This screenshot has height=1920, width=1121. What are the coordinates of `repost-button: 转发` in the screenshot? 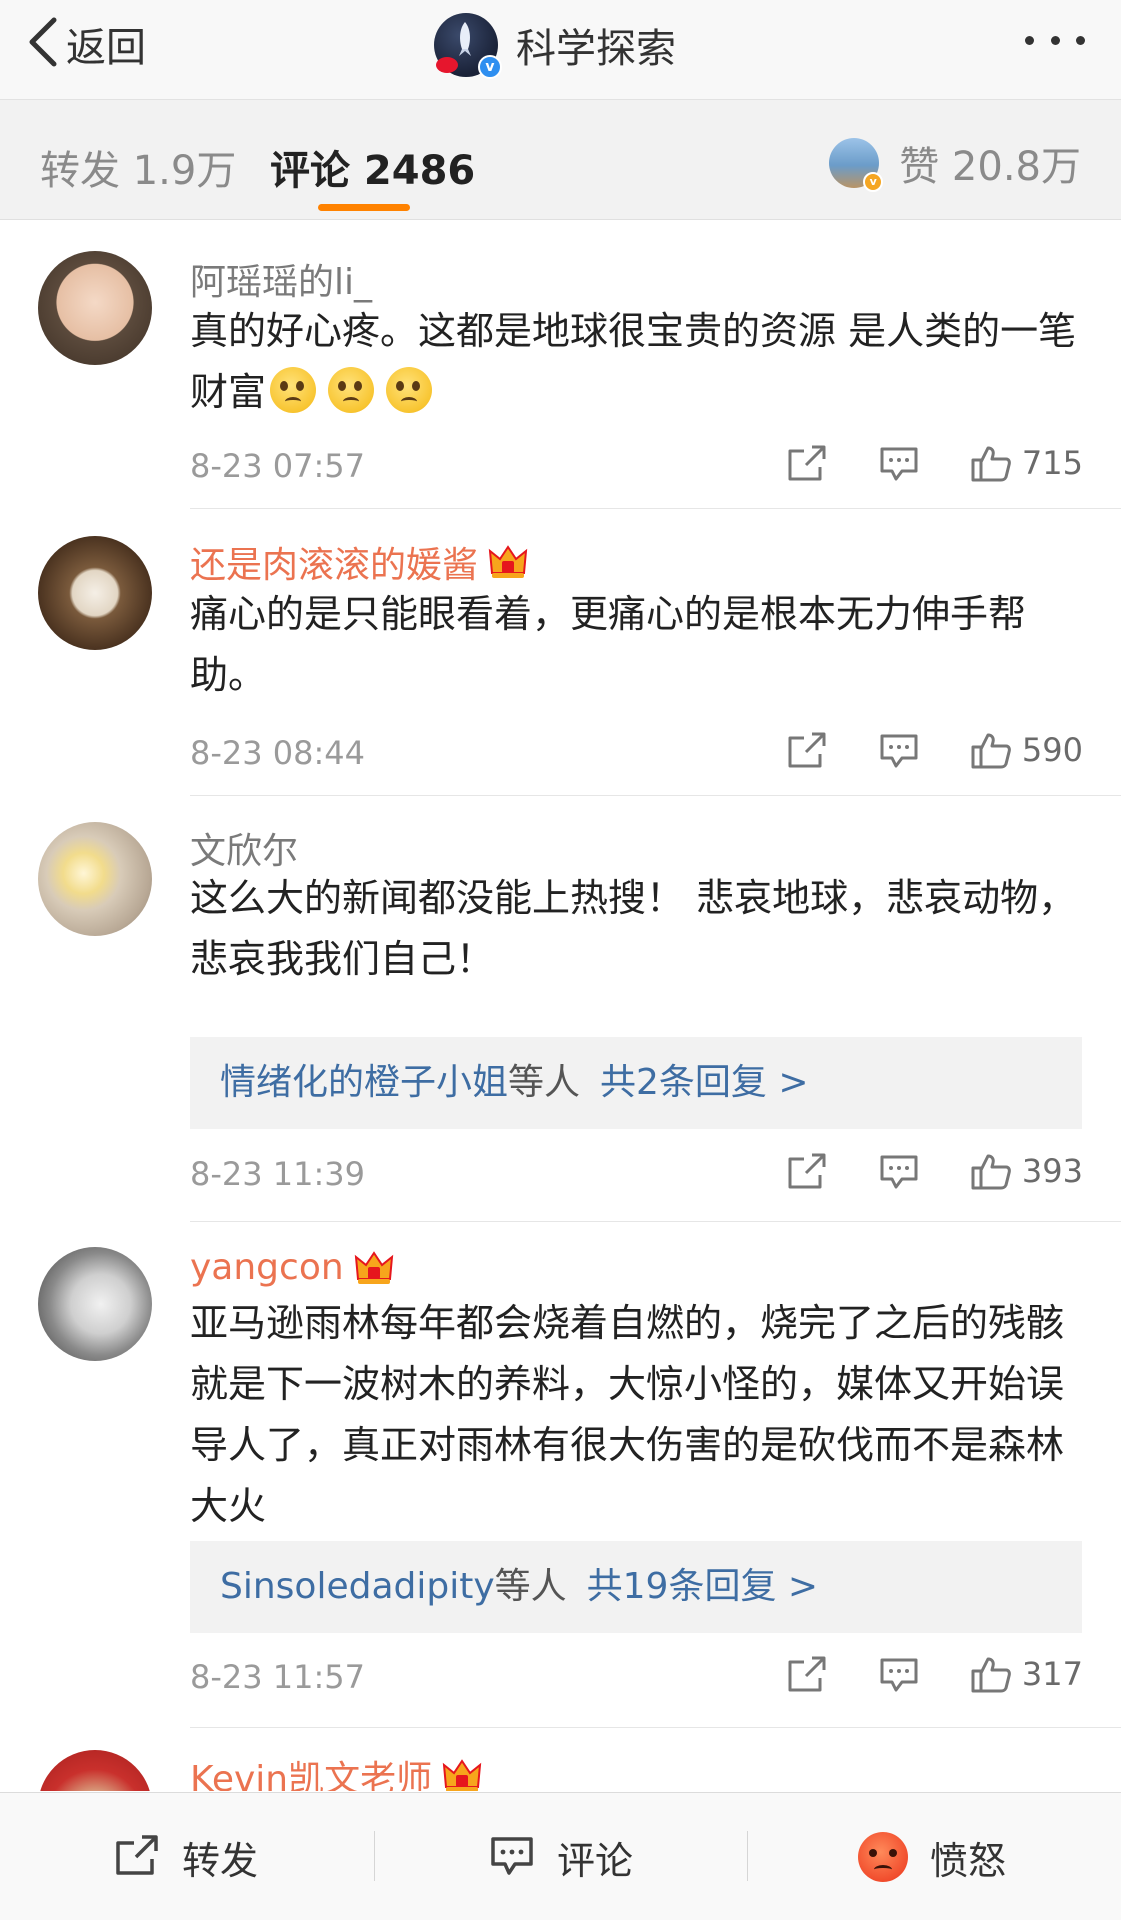 It's located at (186, 1856).